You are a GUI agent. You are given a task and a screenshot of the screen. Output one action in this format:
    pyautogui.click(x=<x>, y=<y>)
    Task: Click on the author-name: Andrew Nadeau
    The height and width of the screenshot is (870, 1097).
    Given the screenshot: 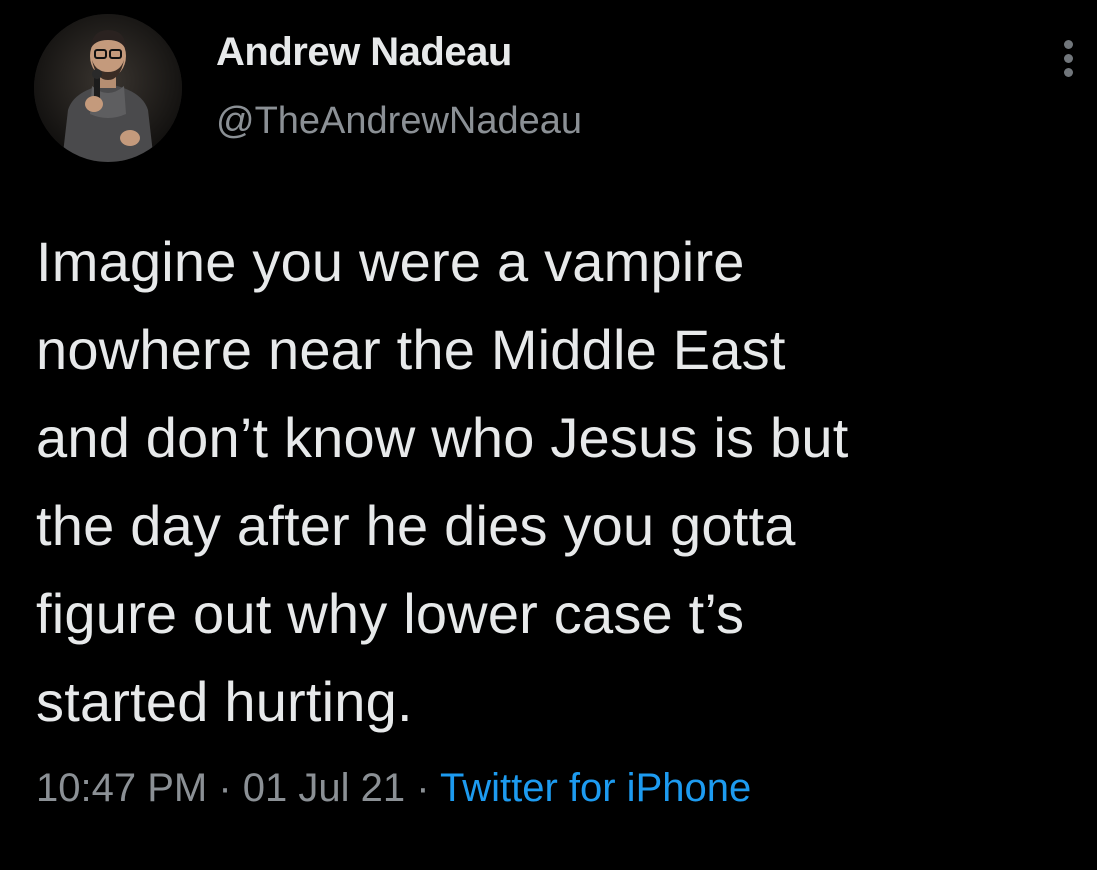 What is the action you would take?
    pyautogui.click(x=364, y=52)
    